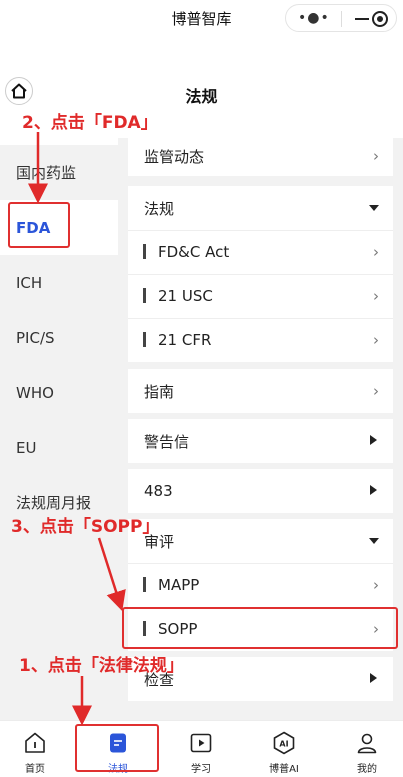 Image resolution: width=403 pixels, height=777 pixels. Describe the element at coordinates (29, 282) in the screenshot. I see `sidebar-item-label: ICH` at that location.